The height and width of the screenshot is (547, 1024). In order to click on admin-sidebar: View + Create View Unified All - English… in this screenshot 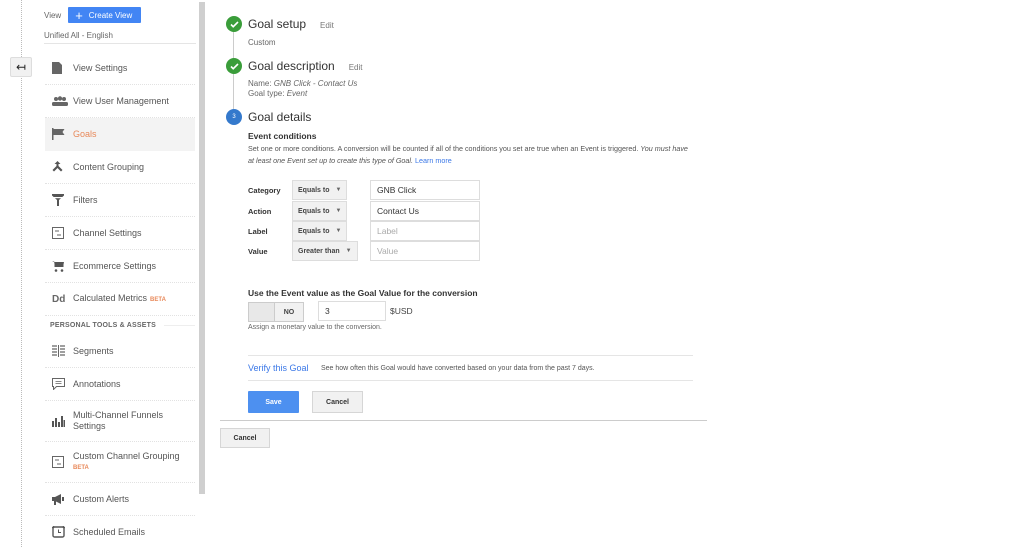, I will do `click(120, 273)`.